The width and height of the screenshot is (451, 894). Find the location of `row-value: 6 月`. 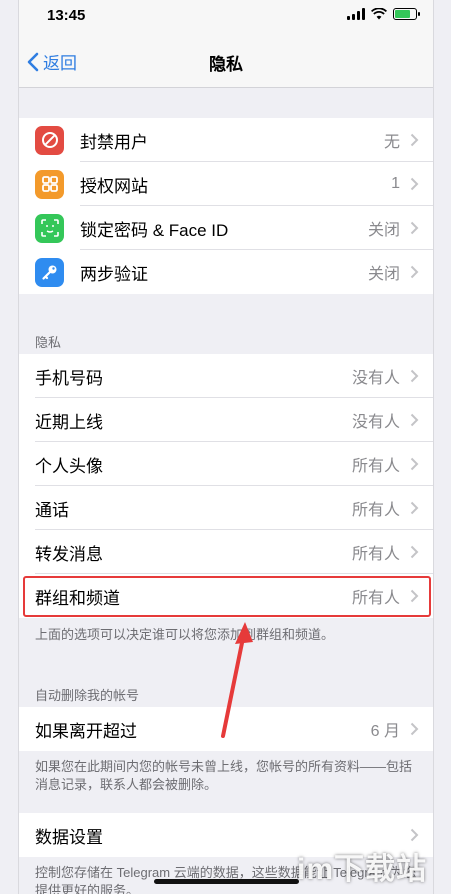

row-value: 6 月 is located at coordinates (385, 731).